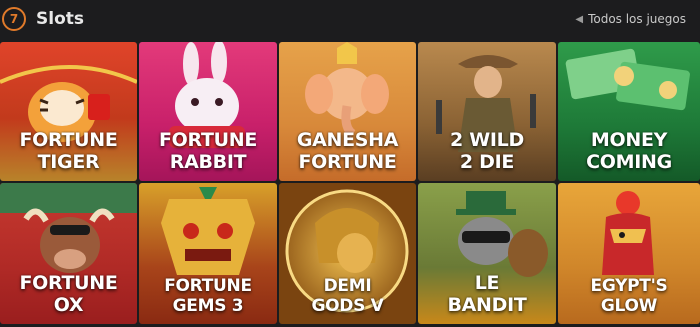 This screenshot has width=700, height=327. I want to click on game-tile-fortune-rabbit: FORTUNE RABBIT, so click(208, 111).